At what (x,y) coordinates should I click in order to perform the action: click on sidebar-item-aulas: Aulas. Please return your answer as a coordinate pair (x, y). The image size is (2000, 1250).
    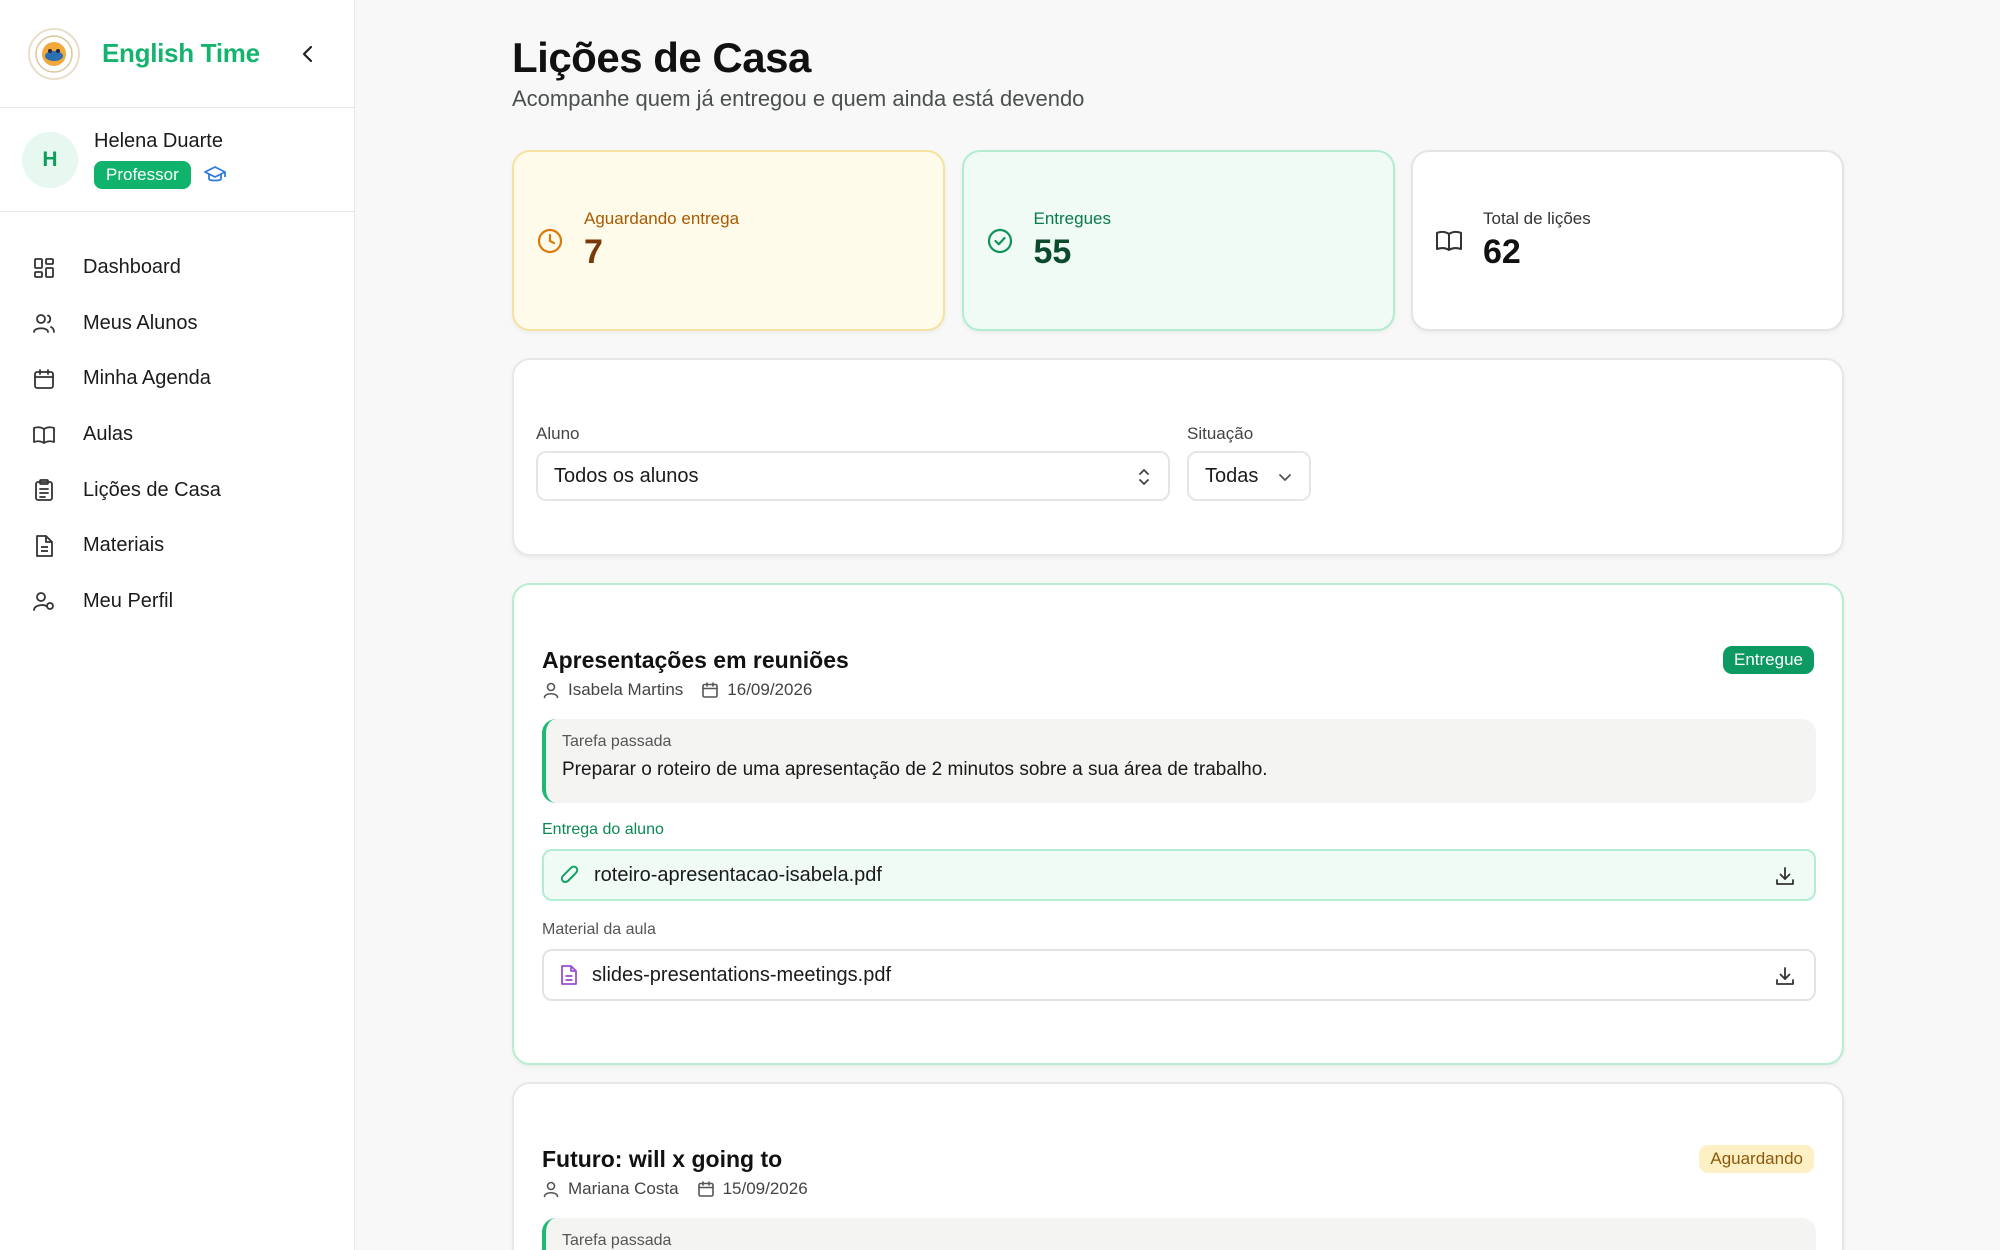
    Looking at the image, I should click on (177, 435).